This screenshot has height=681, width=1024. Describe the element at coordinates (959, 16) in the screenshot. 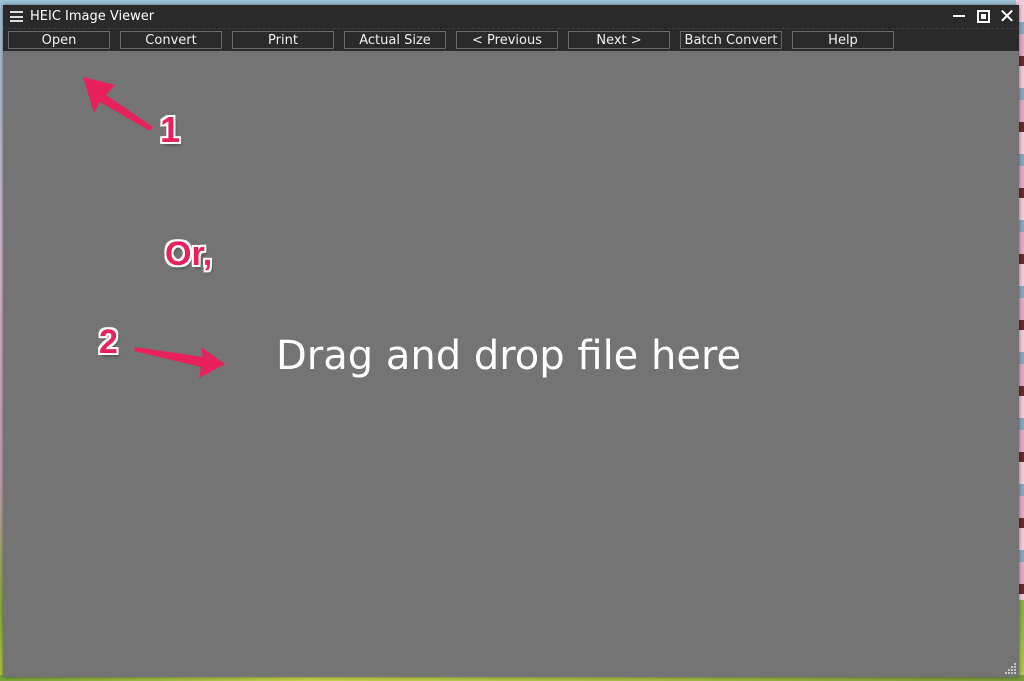

I see `minimize-icon` at that location.